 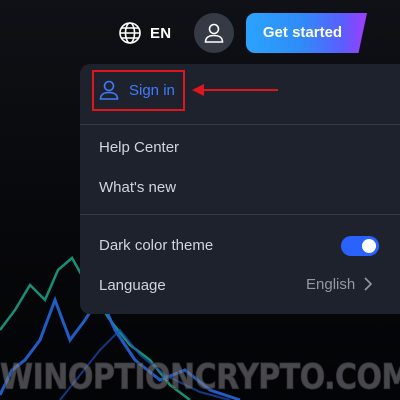 I want to click on help-center-label: Help Center, so click(x=139, y=147).